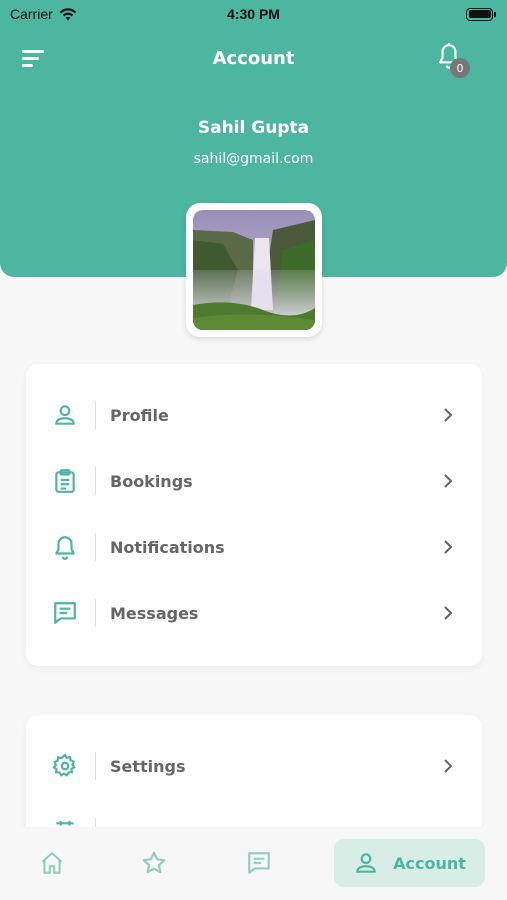  Describe the element at coordinates (460, 68) in the screenshot. I see `notification-count-badge: 0` at that location.